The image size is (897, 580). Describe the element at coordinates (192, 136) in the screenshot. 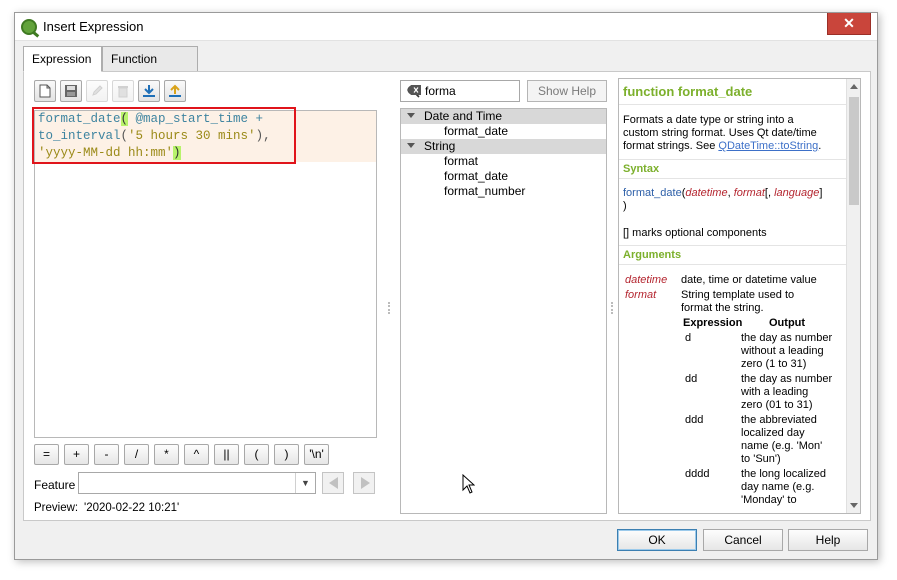

I see `string-token: '5 hours 30 mins'` at that location.